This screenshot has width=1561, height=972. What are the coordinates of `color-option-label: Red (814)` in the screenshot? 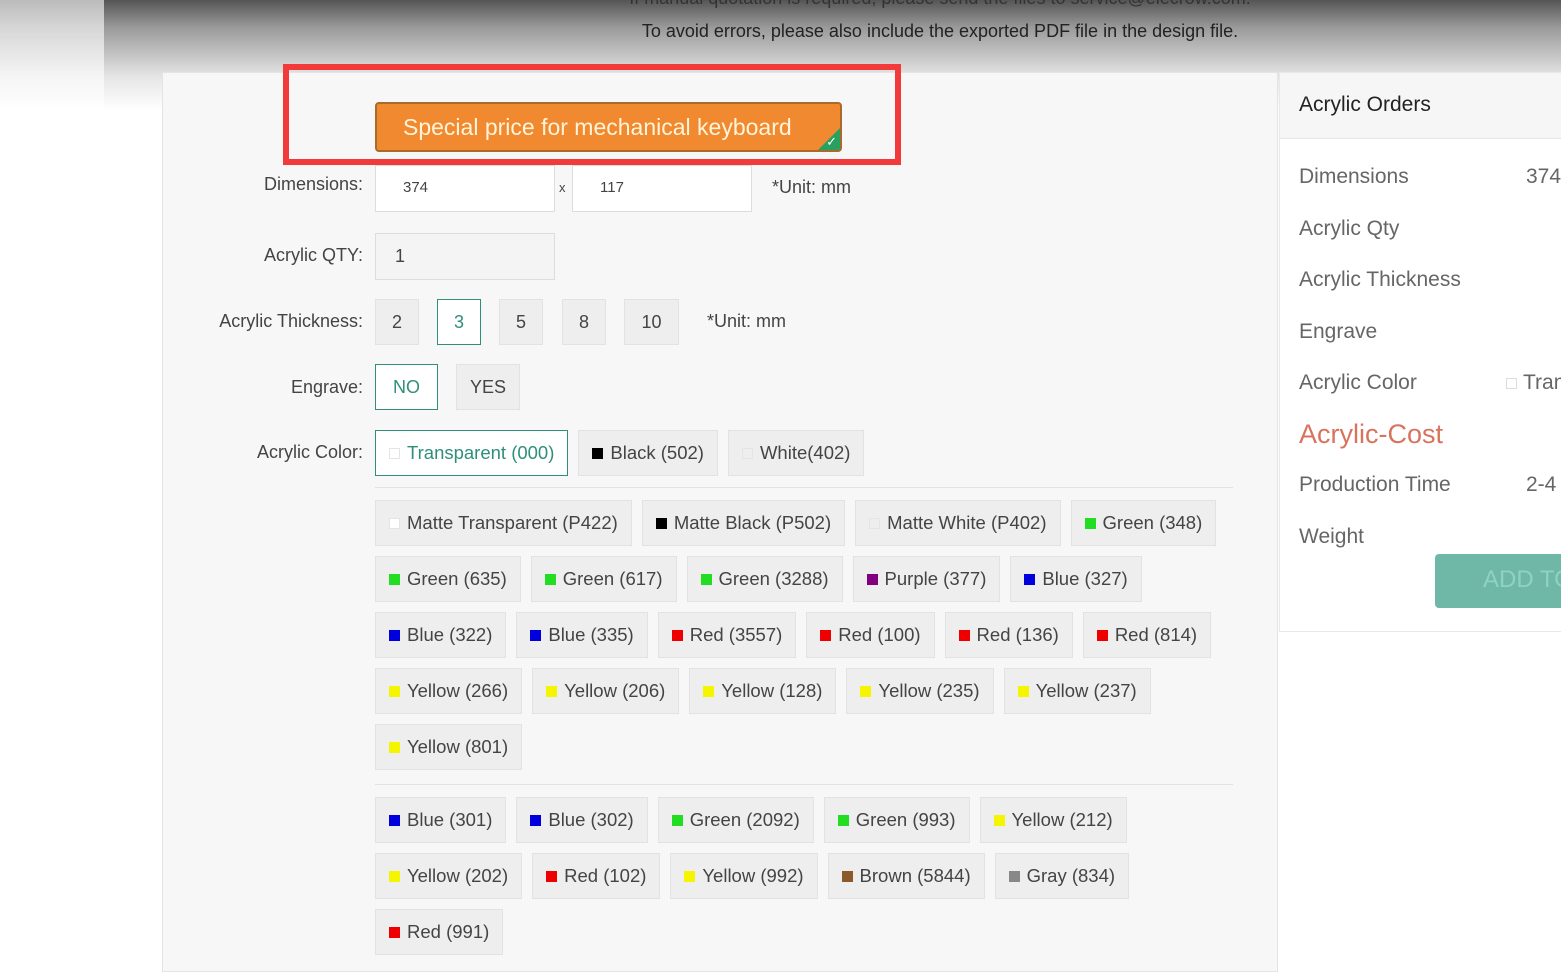 It's located at (1156, 634).